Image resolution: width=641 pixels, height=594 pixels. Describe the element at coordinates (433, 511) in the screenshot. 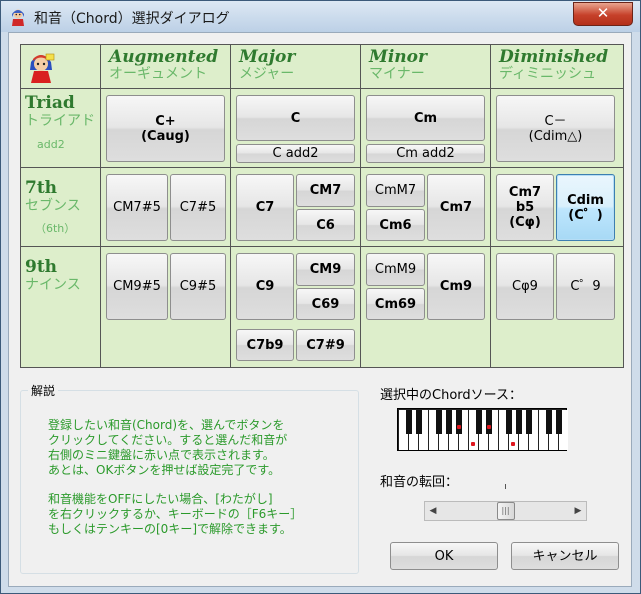

I see `slider-left-arrow-icon: ◀` at that location.